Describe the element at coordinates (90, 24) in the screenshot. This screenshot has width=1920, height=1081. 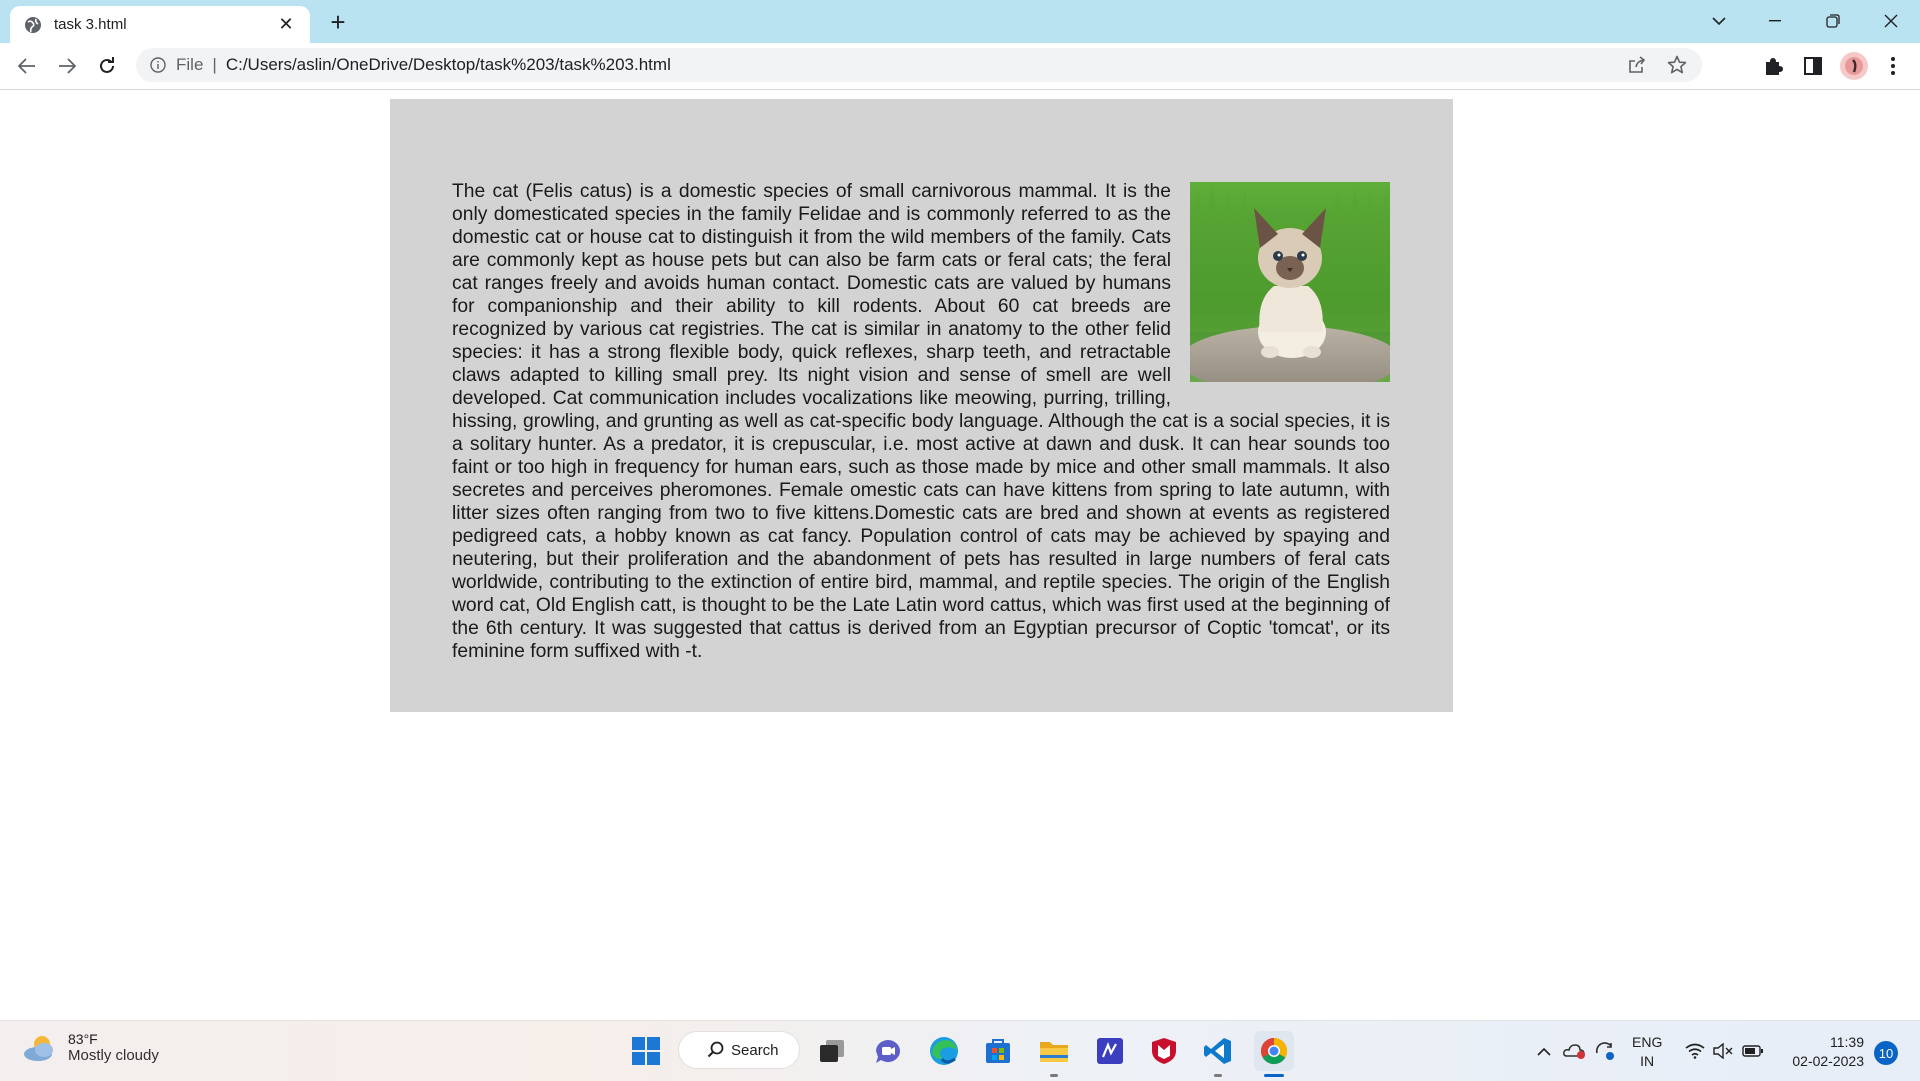
I see `tab-title: task 3.html` at that location.